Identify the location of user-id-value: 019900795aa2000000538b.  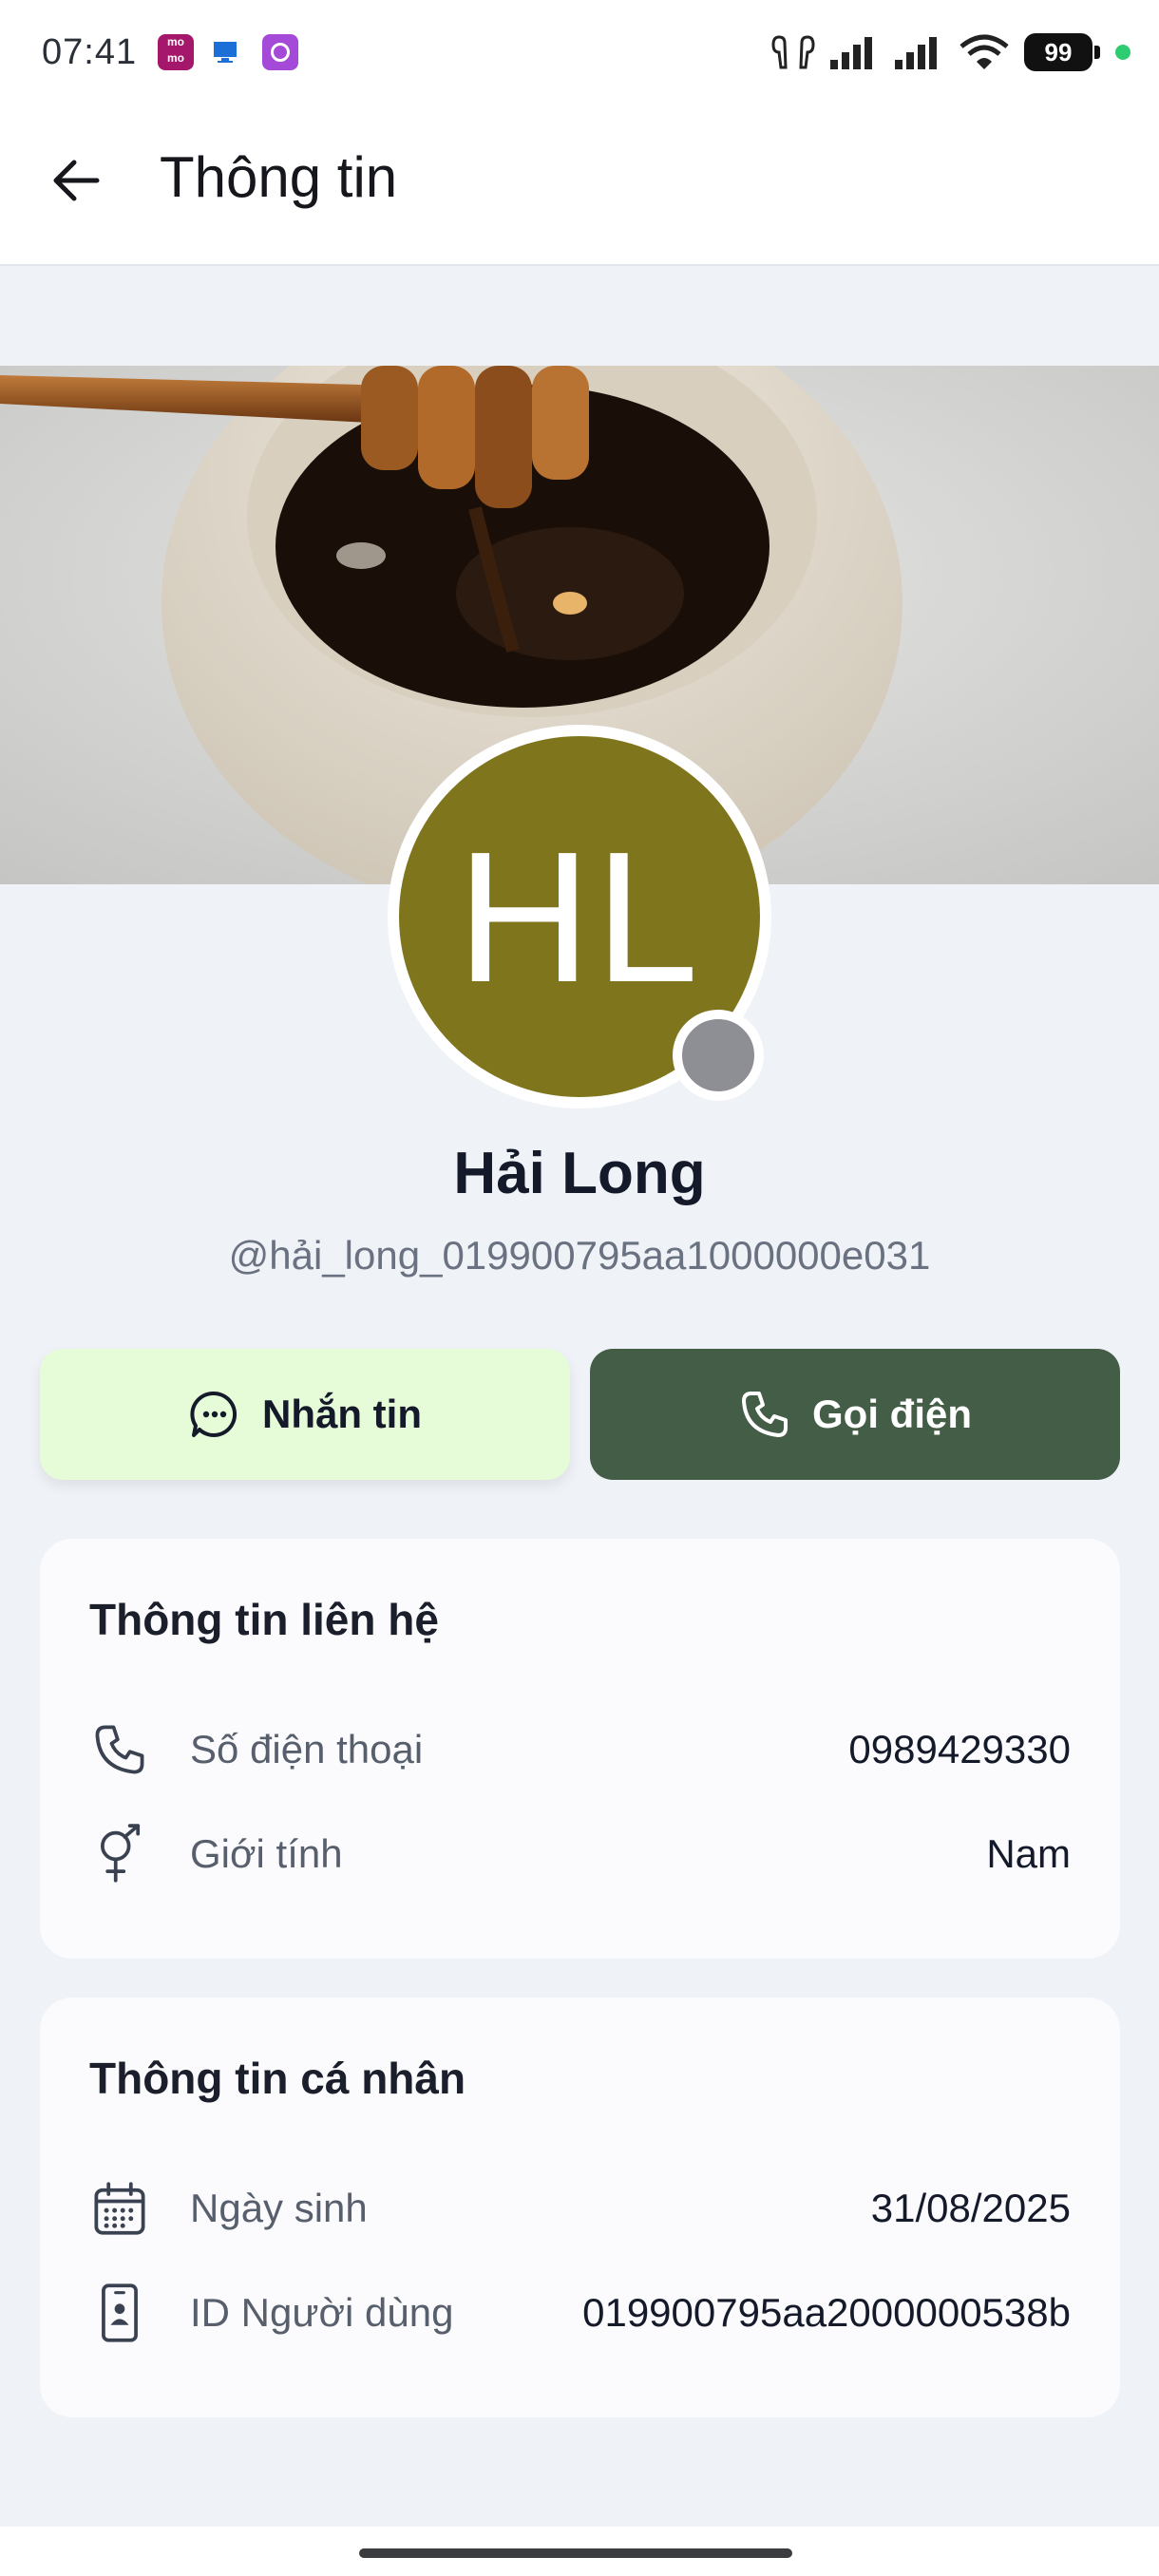
(826, 2312).